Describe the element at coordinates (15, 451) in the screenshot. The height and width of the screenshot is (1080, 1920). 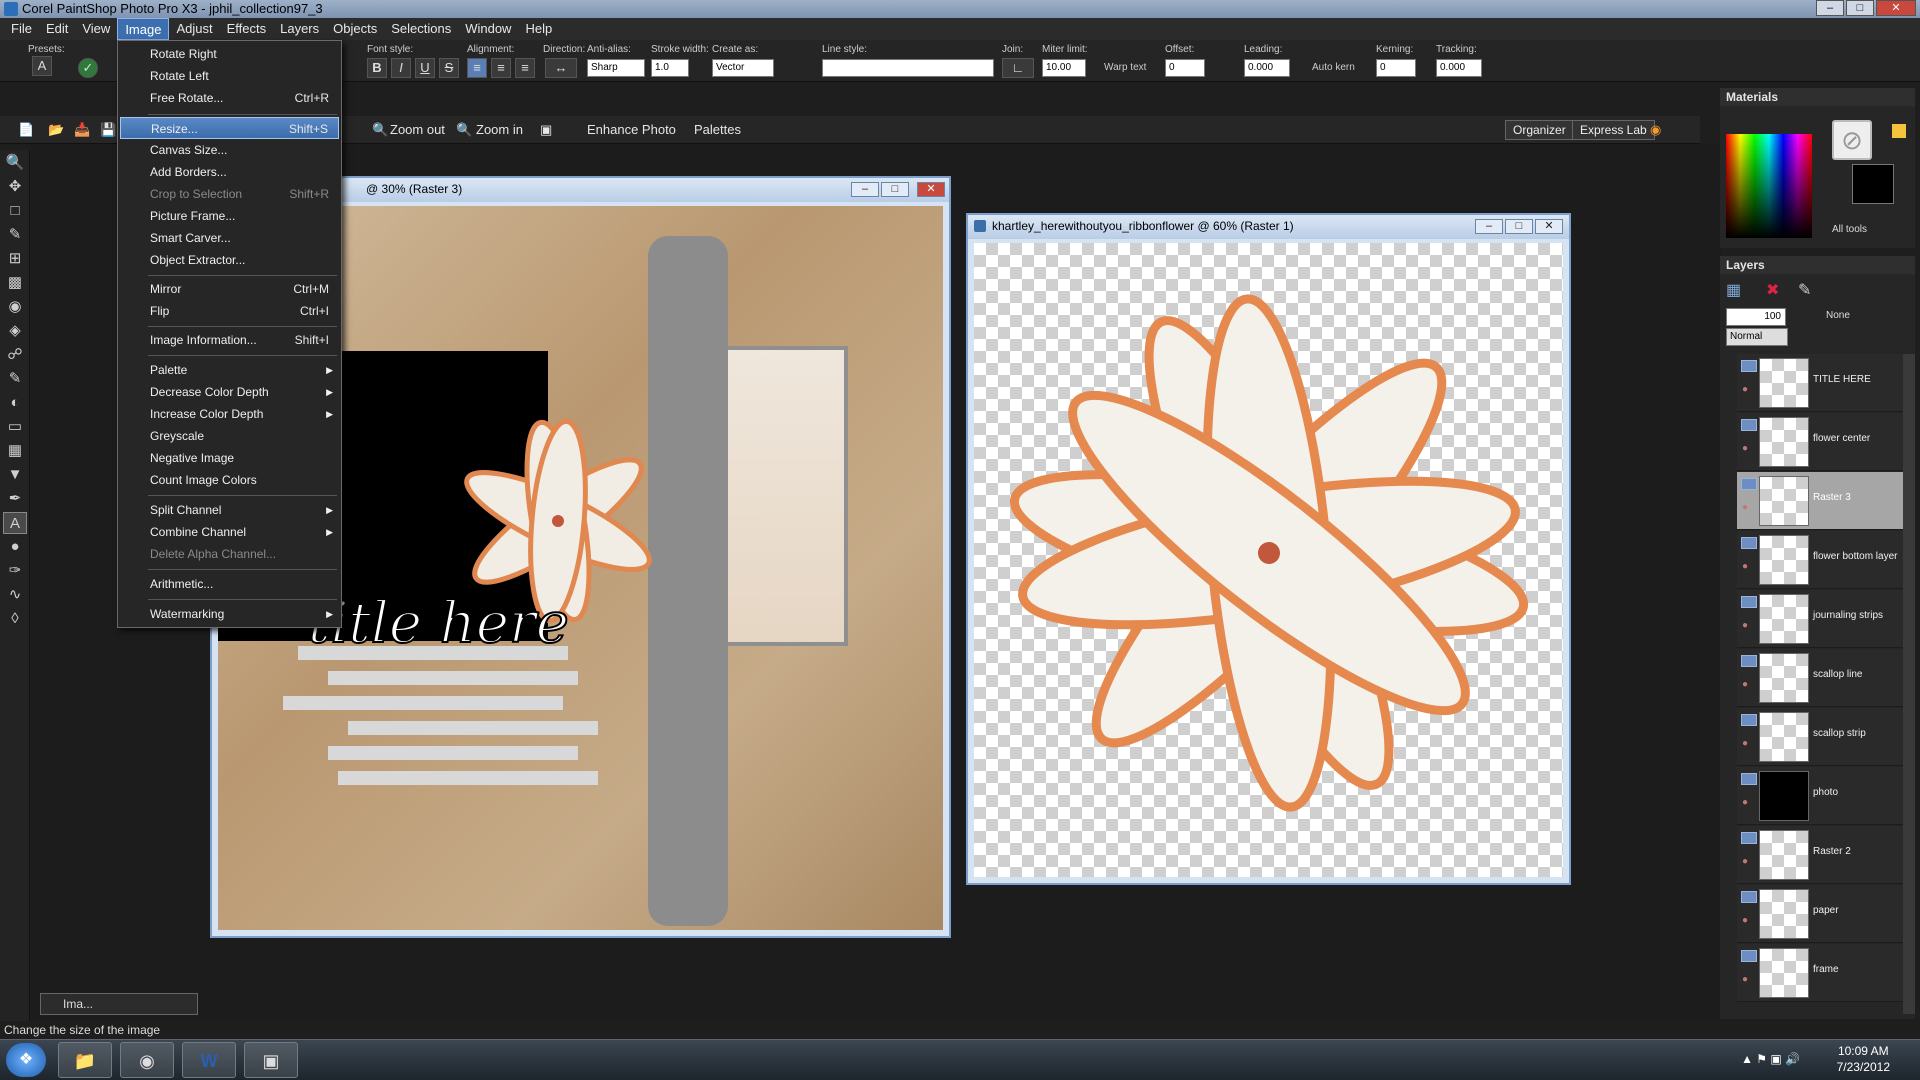
I see `picture-tube-icon: ▦` at that location.